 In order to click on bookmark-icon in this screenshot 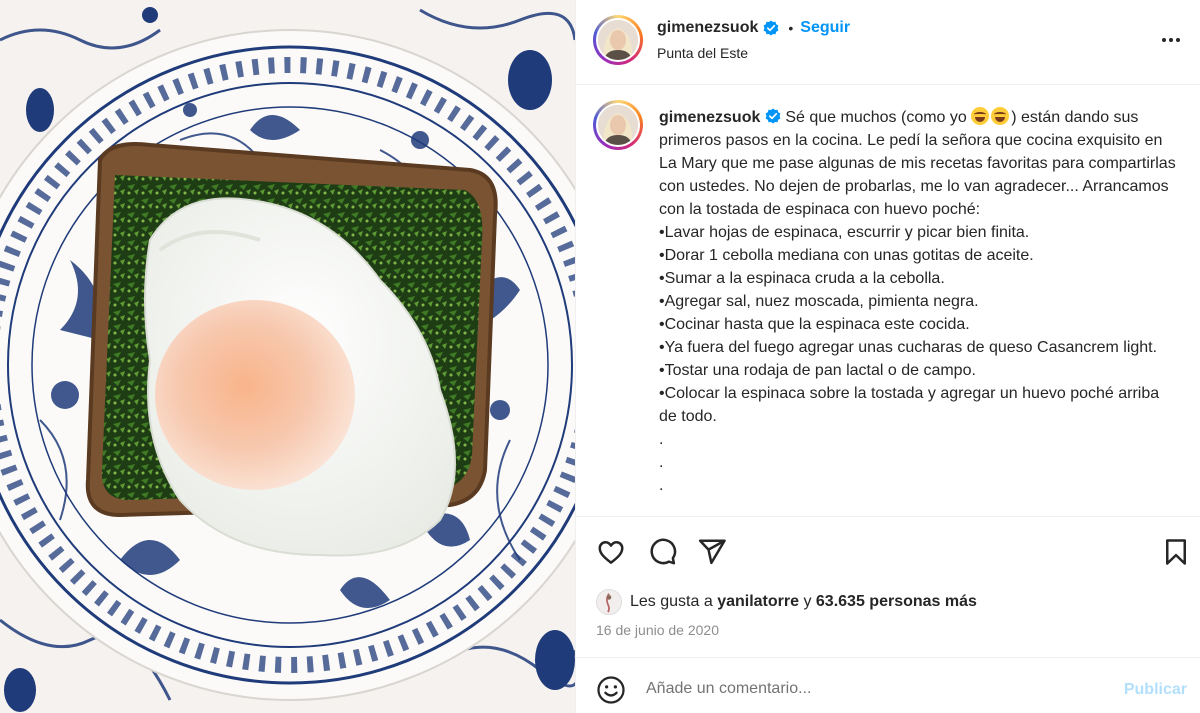, I will do `click(1176, 552)`.